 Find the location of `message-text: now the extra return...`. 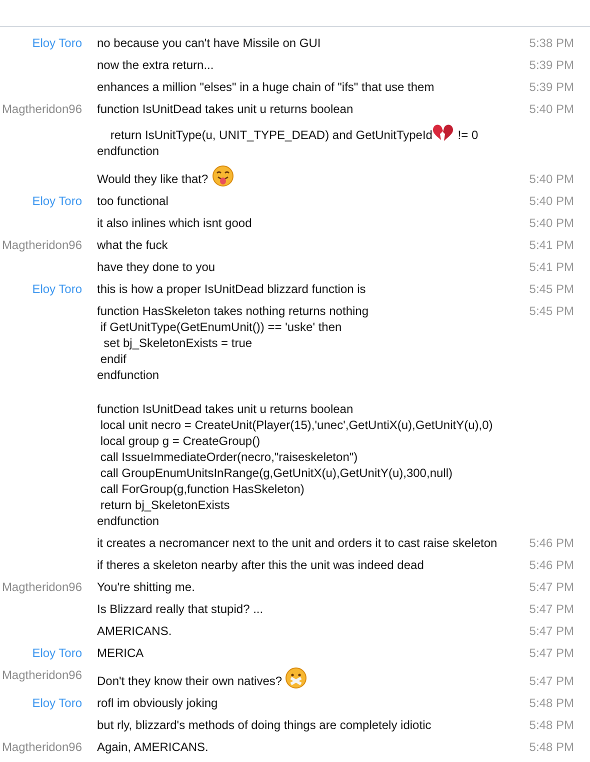

message-text: now the extra return... is located at coordinates (155, 65).